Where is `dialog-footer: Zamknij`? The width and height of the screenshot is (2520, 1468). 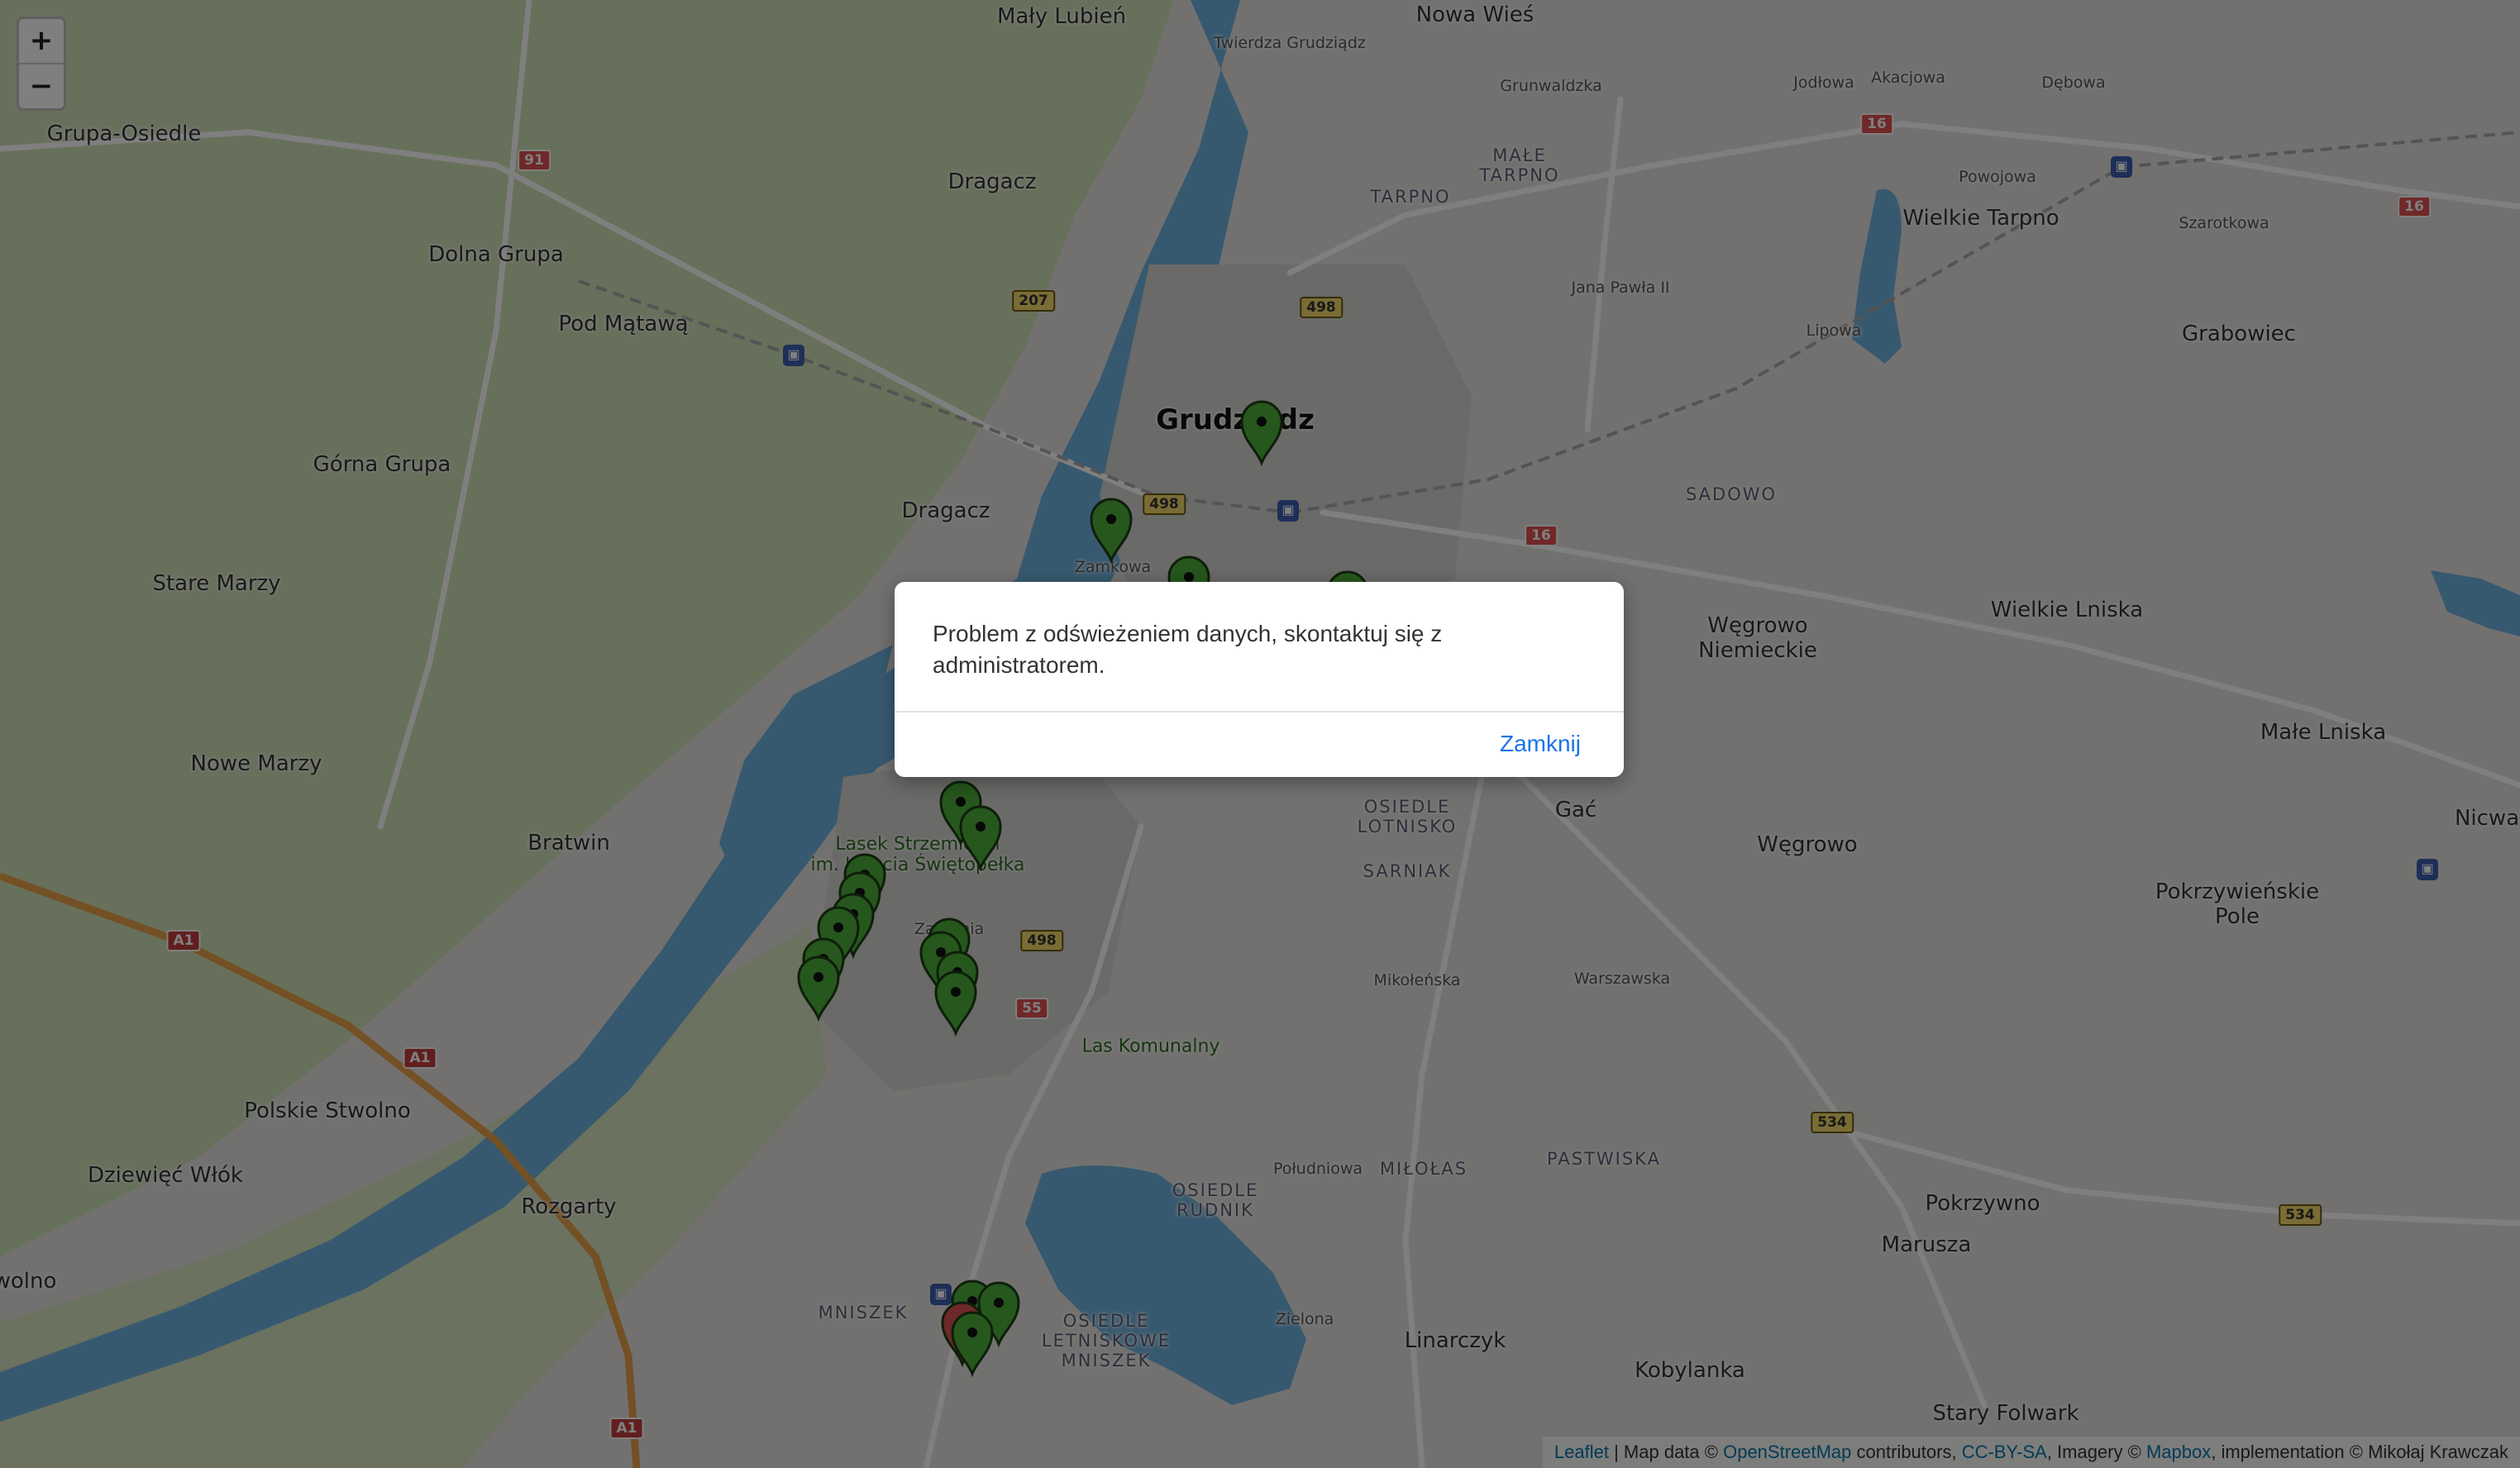 dialog-footer: Zamknij is located at coordinates (1259, 744).